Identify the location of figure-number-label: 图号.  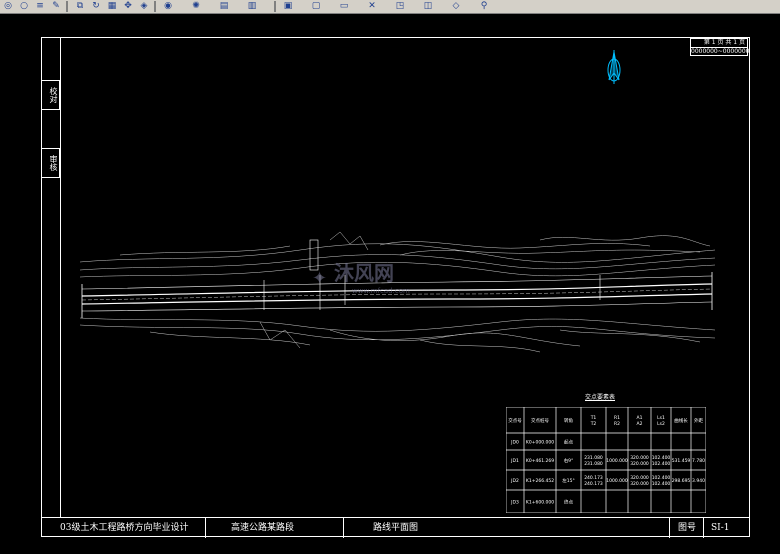
(687, 528).